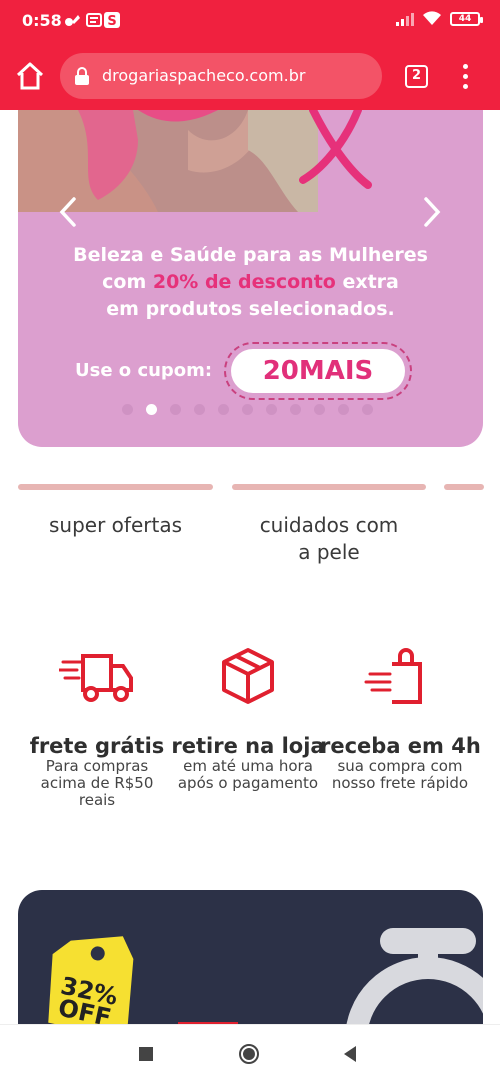  Describe the element at coordinates (115, 511) in the screenshot. I see `category-super-ofertas: super ofertas` at that location.